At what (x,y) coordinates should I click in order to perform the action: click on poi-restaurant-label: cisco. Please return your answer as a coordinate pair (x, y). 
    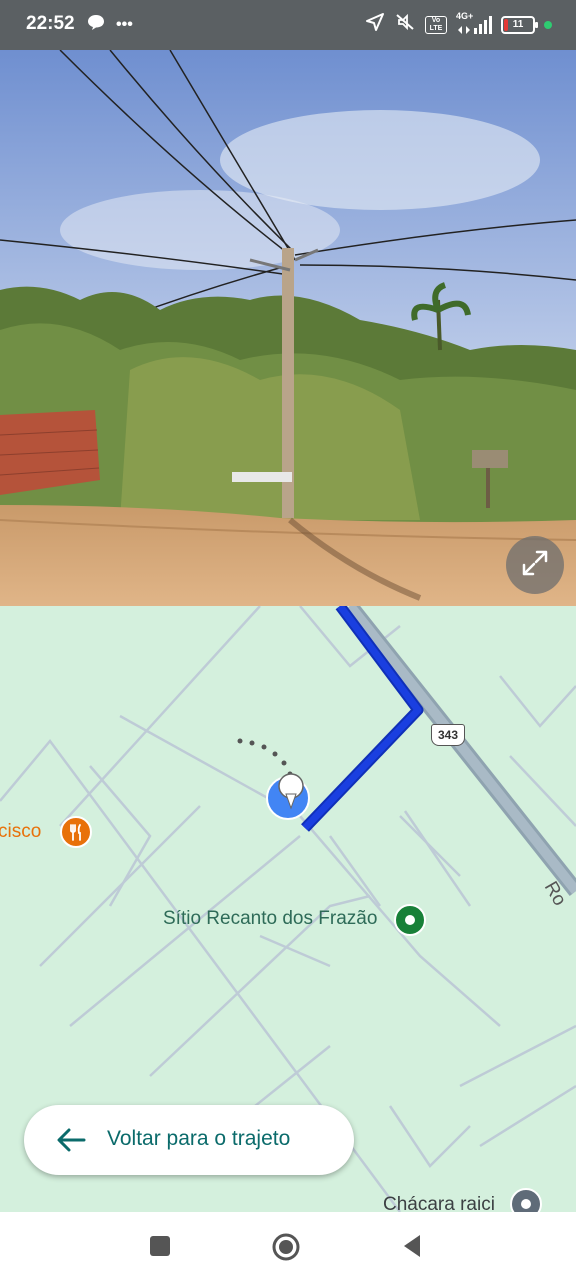
    Looking at the image, I should click on (20, 832).